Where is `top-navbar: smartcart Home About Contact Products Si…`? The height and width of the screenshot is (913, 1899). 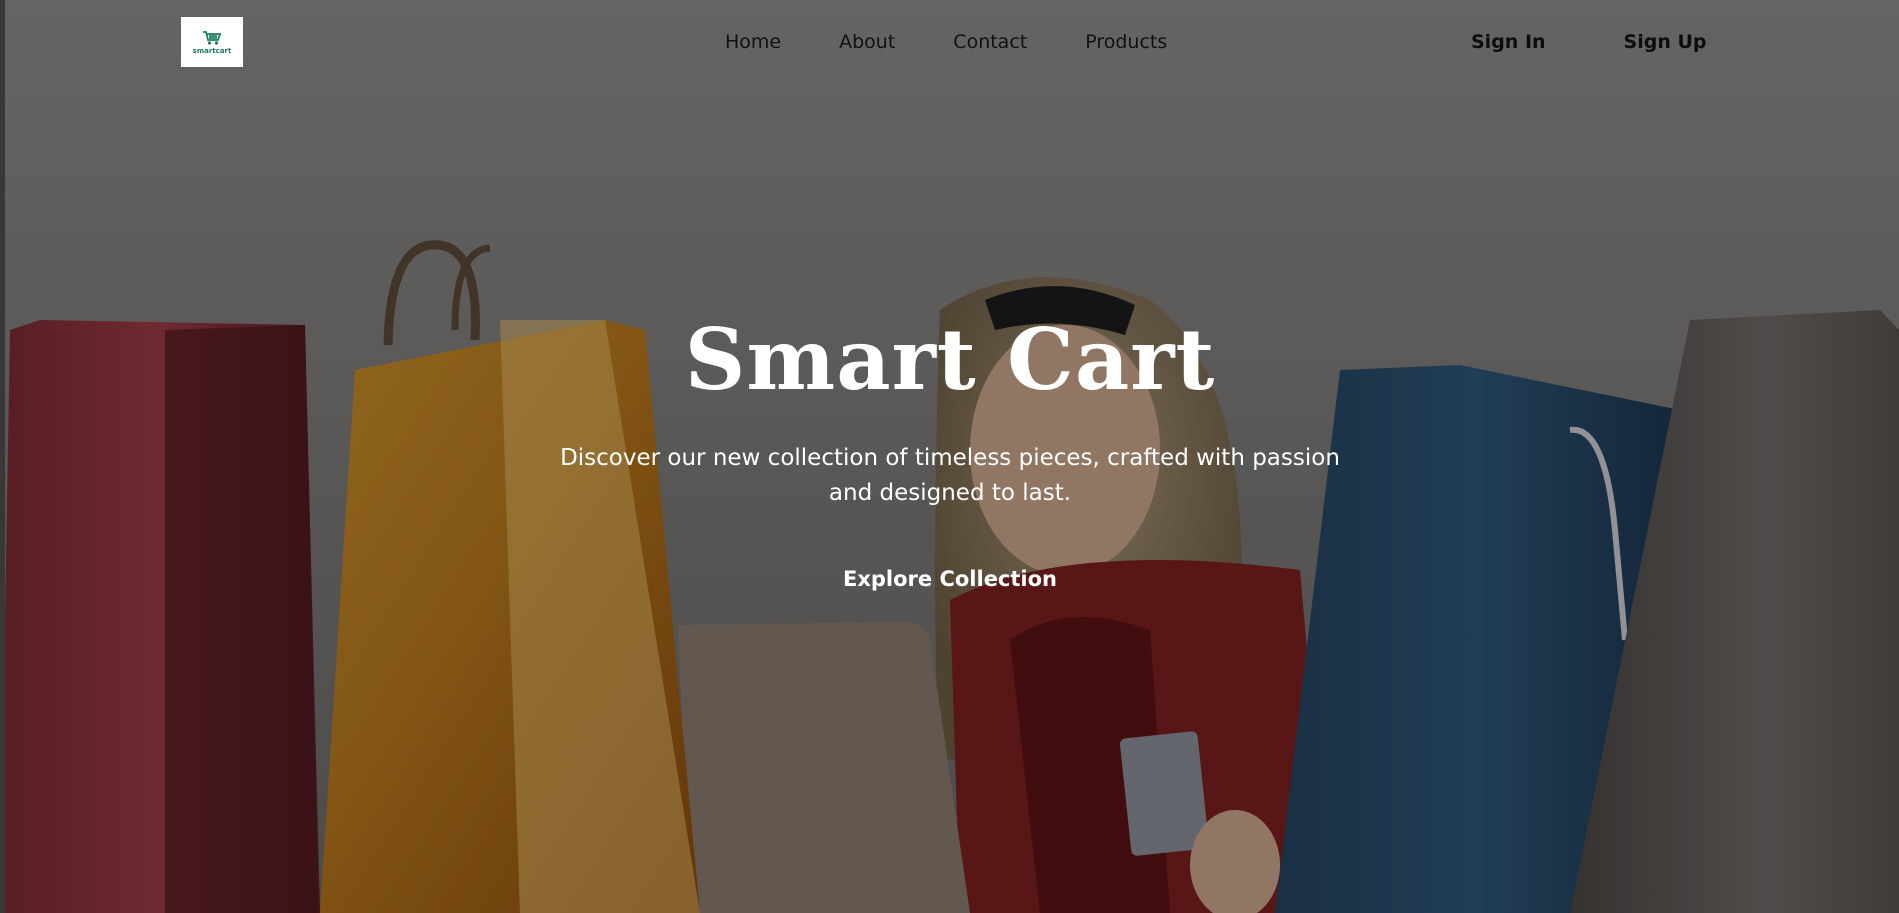
top-navbar: smartcart Home About Contact Products Si… is located at coordinates (949, 43).